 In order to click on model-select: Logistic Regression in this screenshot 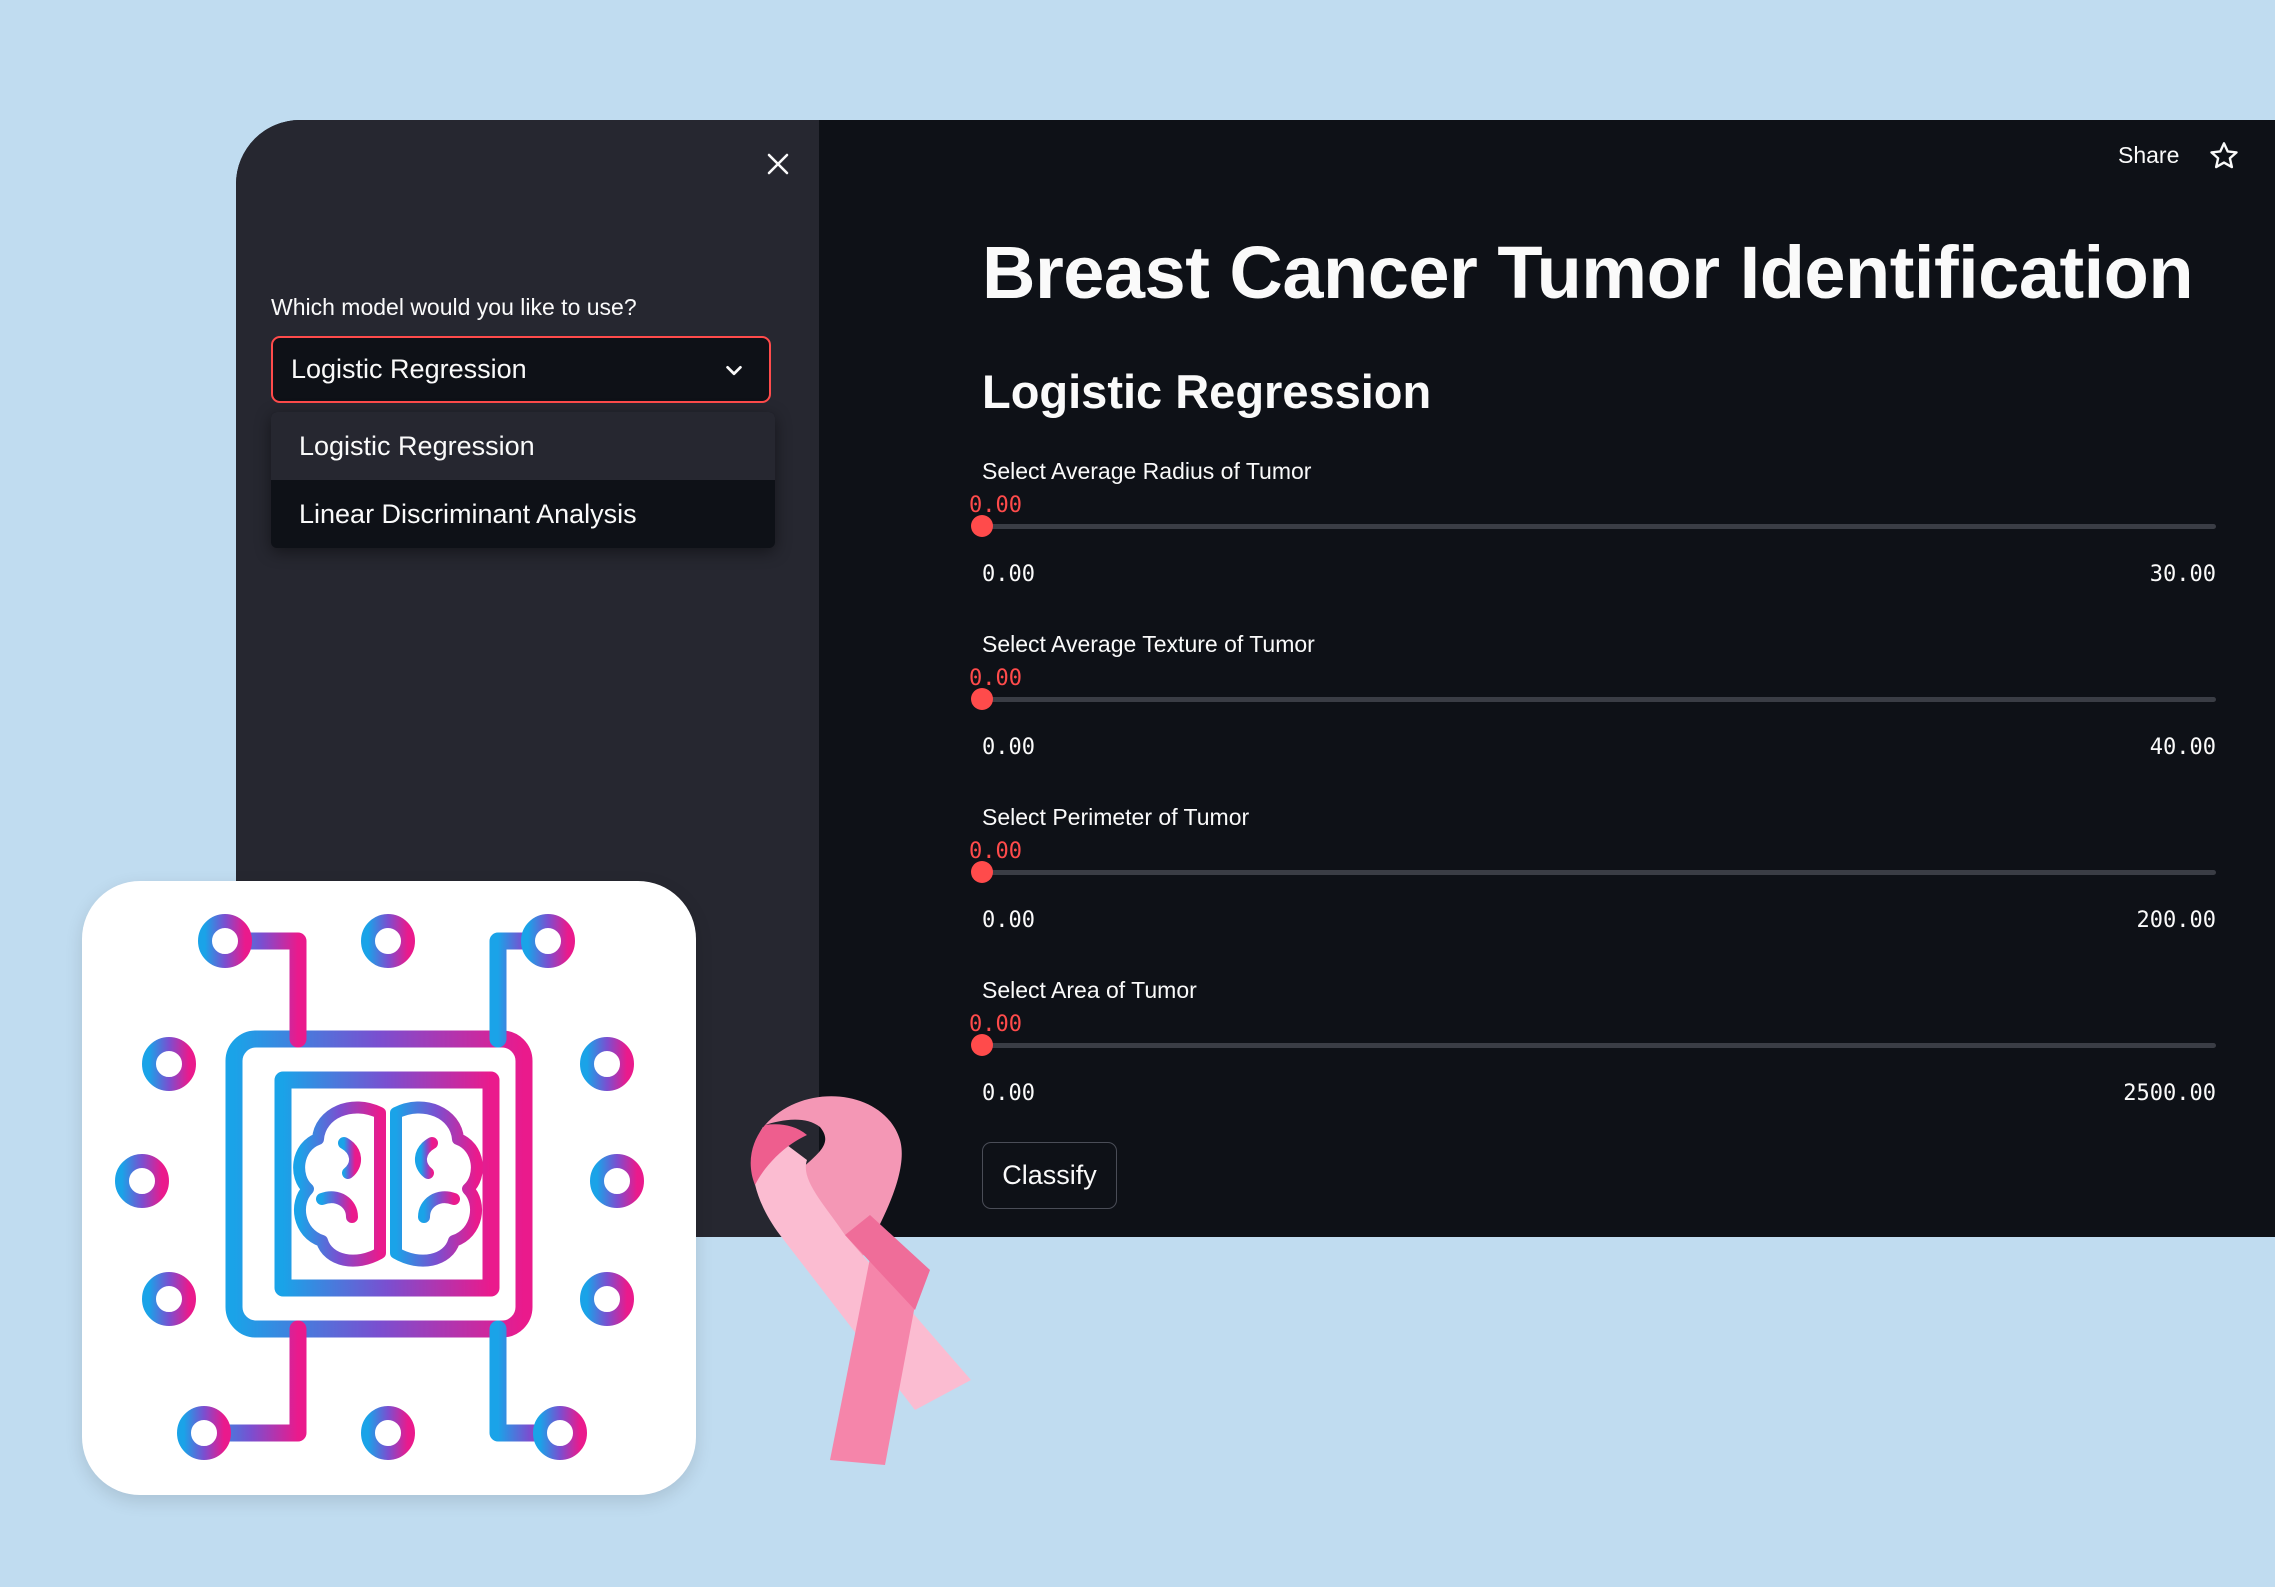, I will do `click(521, 369)`.